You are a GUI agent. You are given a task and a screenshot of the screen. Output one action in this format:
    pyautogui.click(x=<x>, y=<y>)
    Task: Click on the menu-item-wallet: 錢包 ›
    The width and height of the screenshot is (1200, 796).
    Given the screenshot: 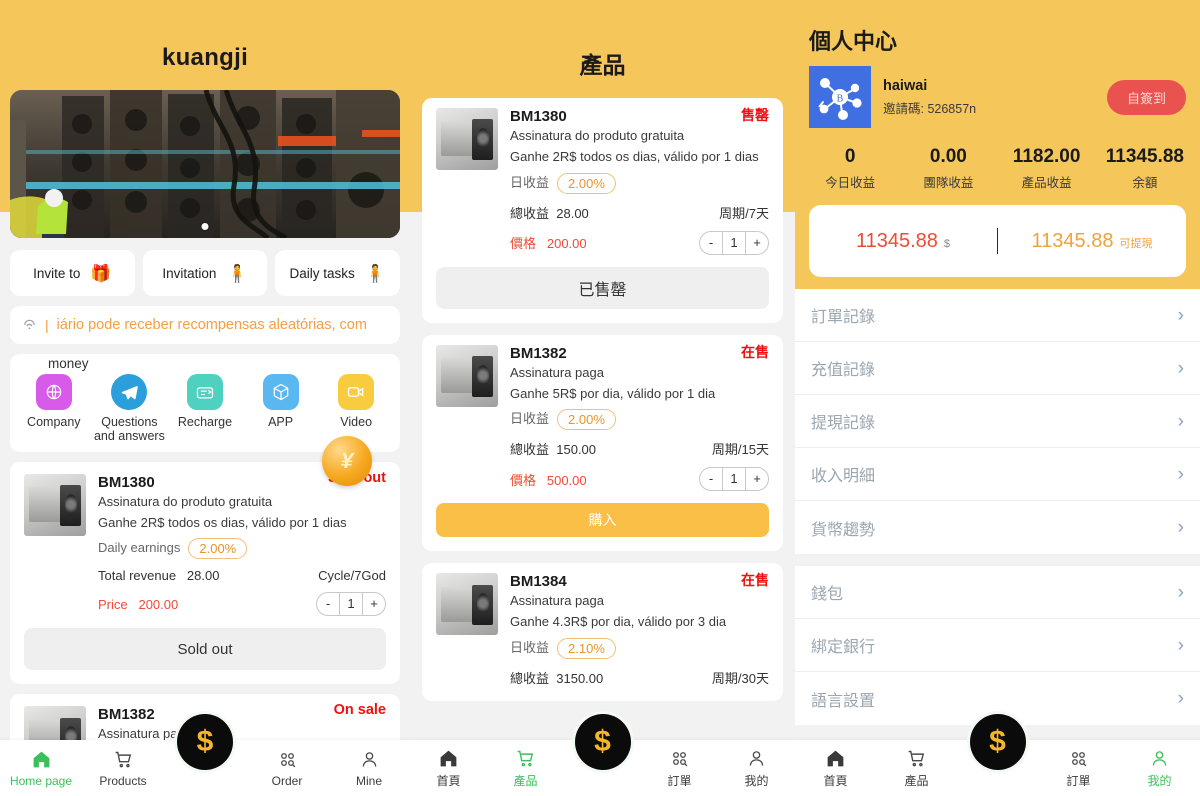 What is the action you would take?
    pyautogui.click(x=997, y=592)
    